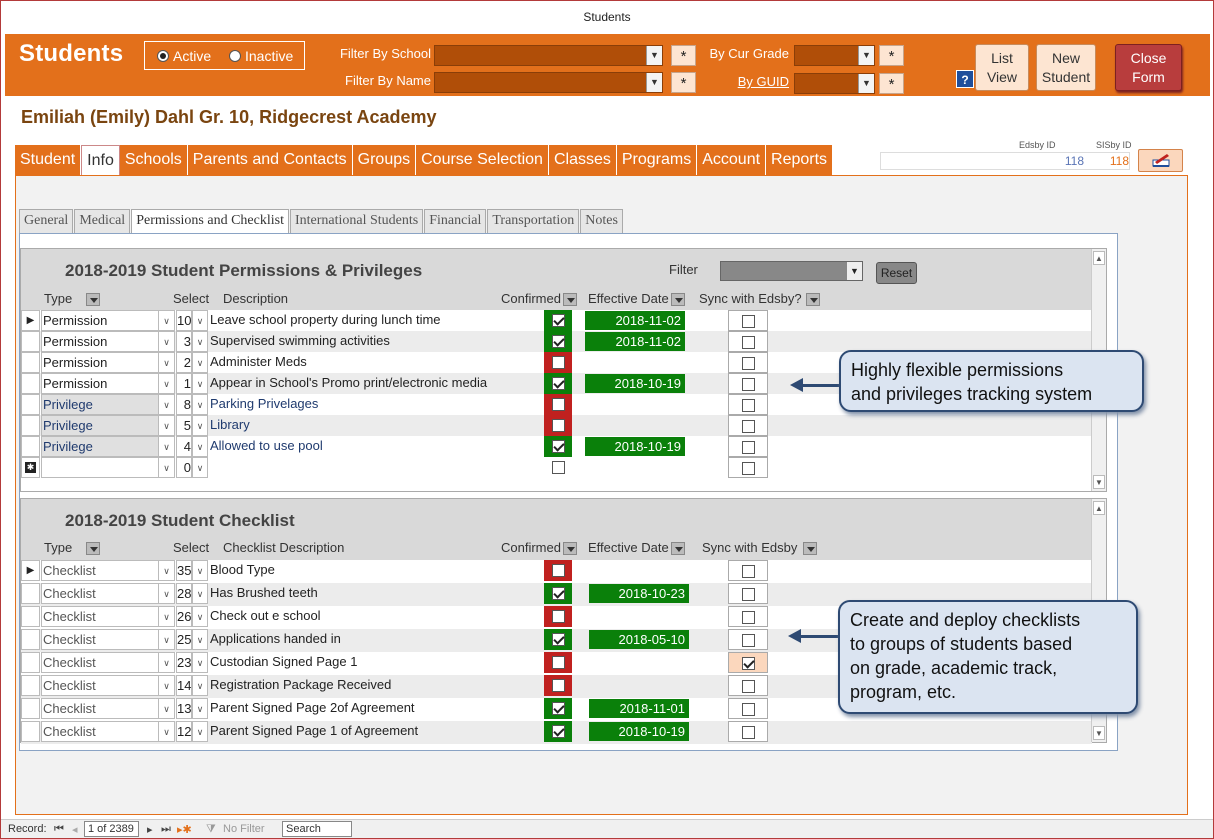 This screenshot has height=839, width=1214. What do you see at coordinates (108, 425) in the screenshot?
I see `type-cell: Privilege` at bounding box center [108, 425].